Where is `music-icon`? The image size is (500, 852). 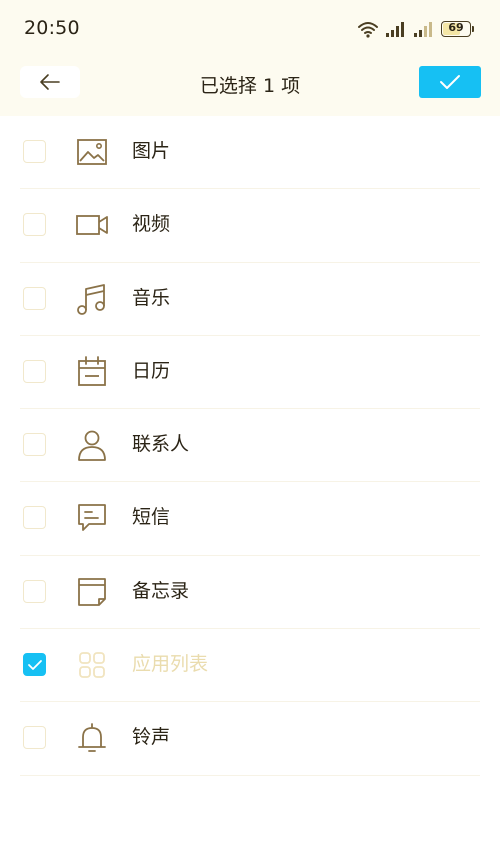 music-icon is located at coordinates (91, 299).